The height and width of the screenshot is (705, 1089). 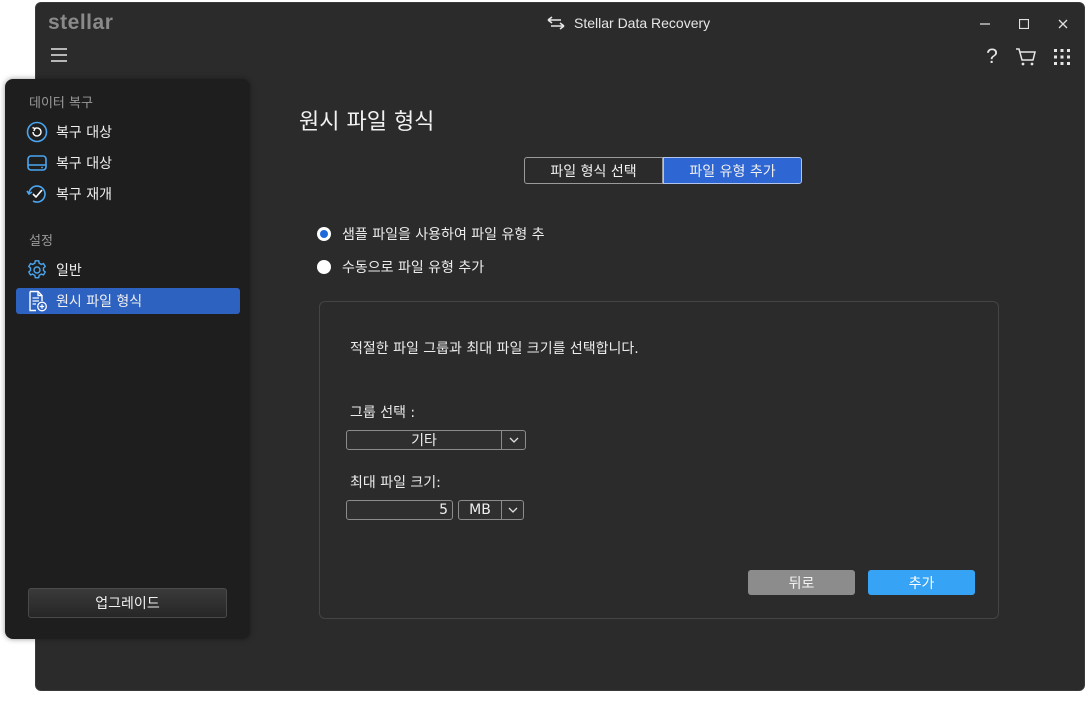 What do you see at coordinates (38, 301) in the screenshot?
I see `file-add-icon` at bounding box center [38, 301].